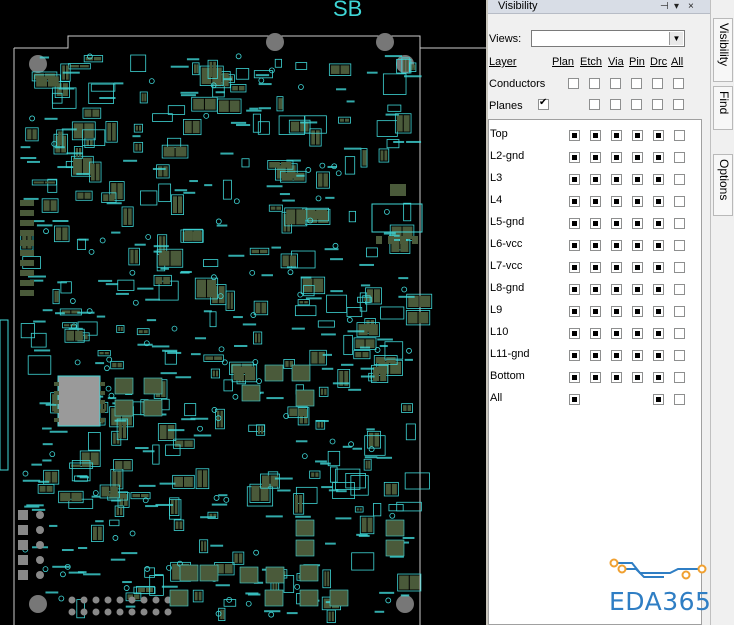  I want to click on tab-options: Options, so click(723, 185).